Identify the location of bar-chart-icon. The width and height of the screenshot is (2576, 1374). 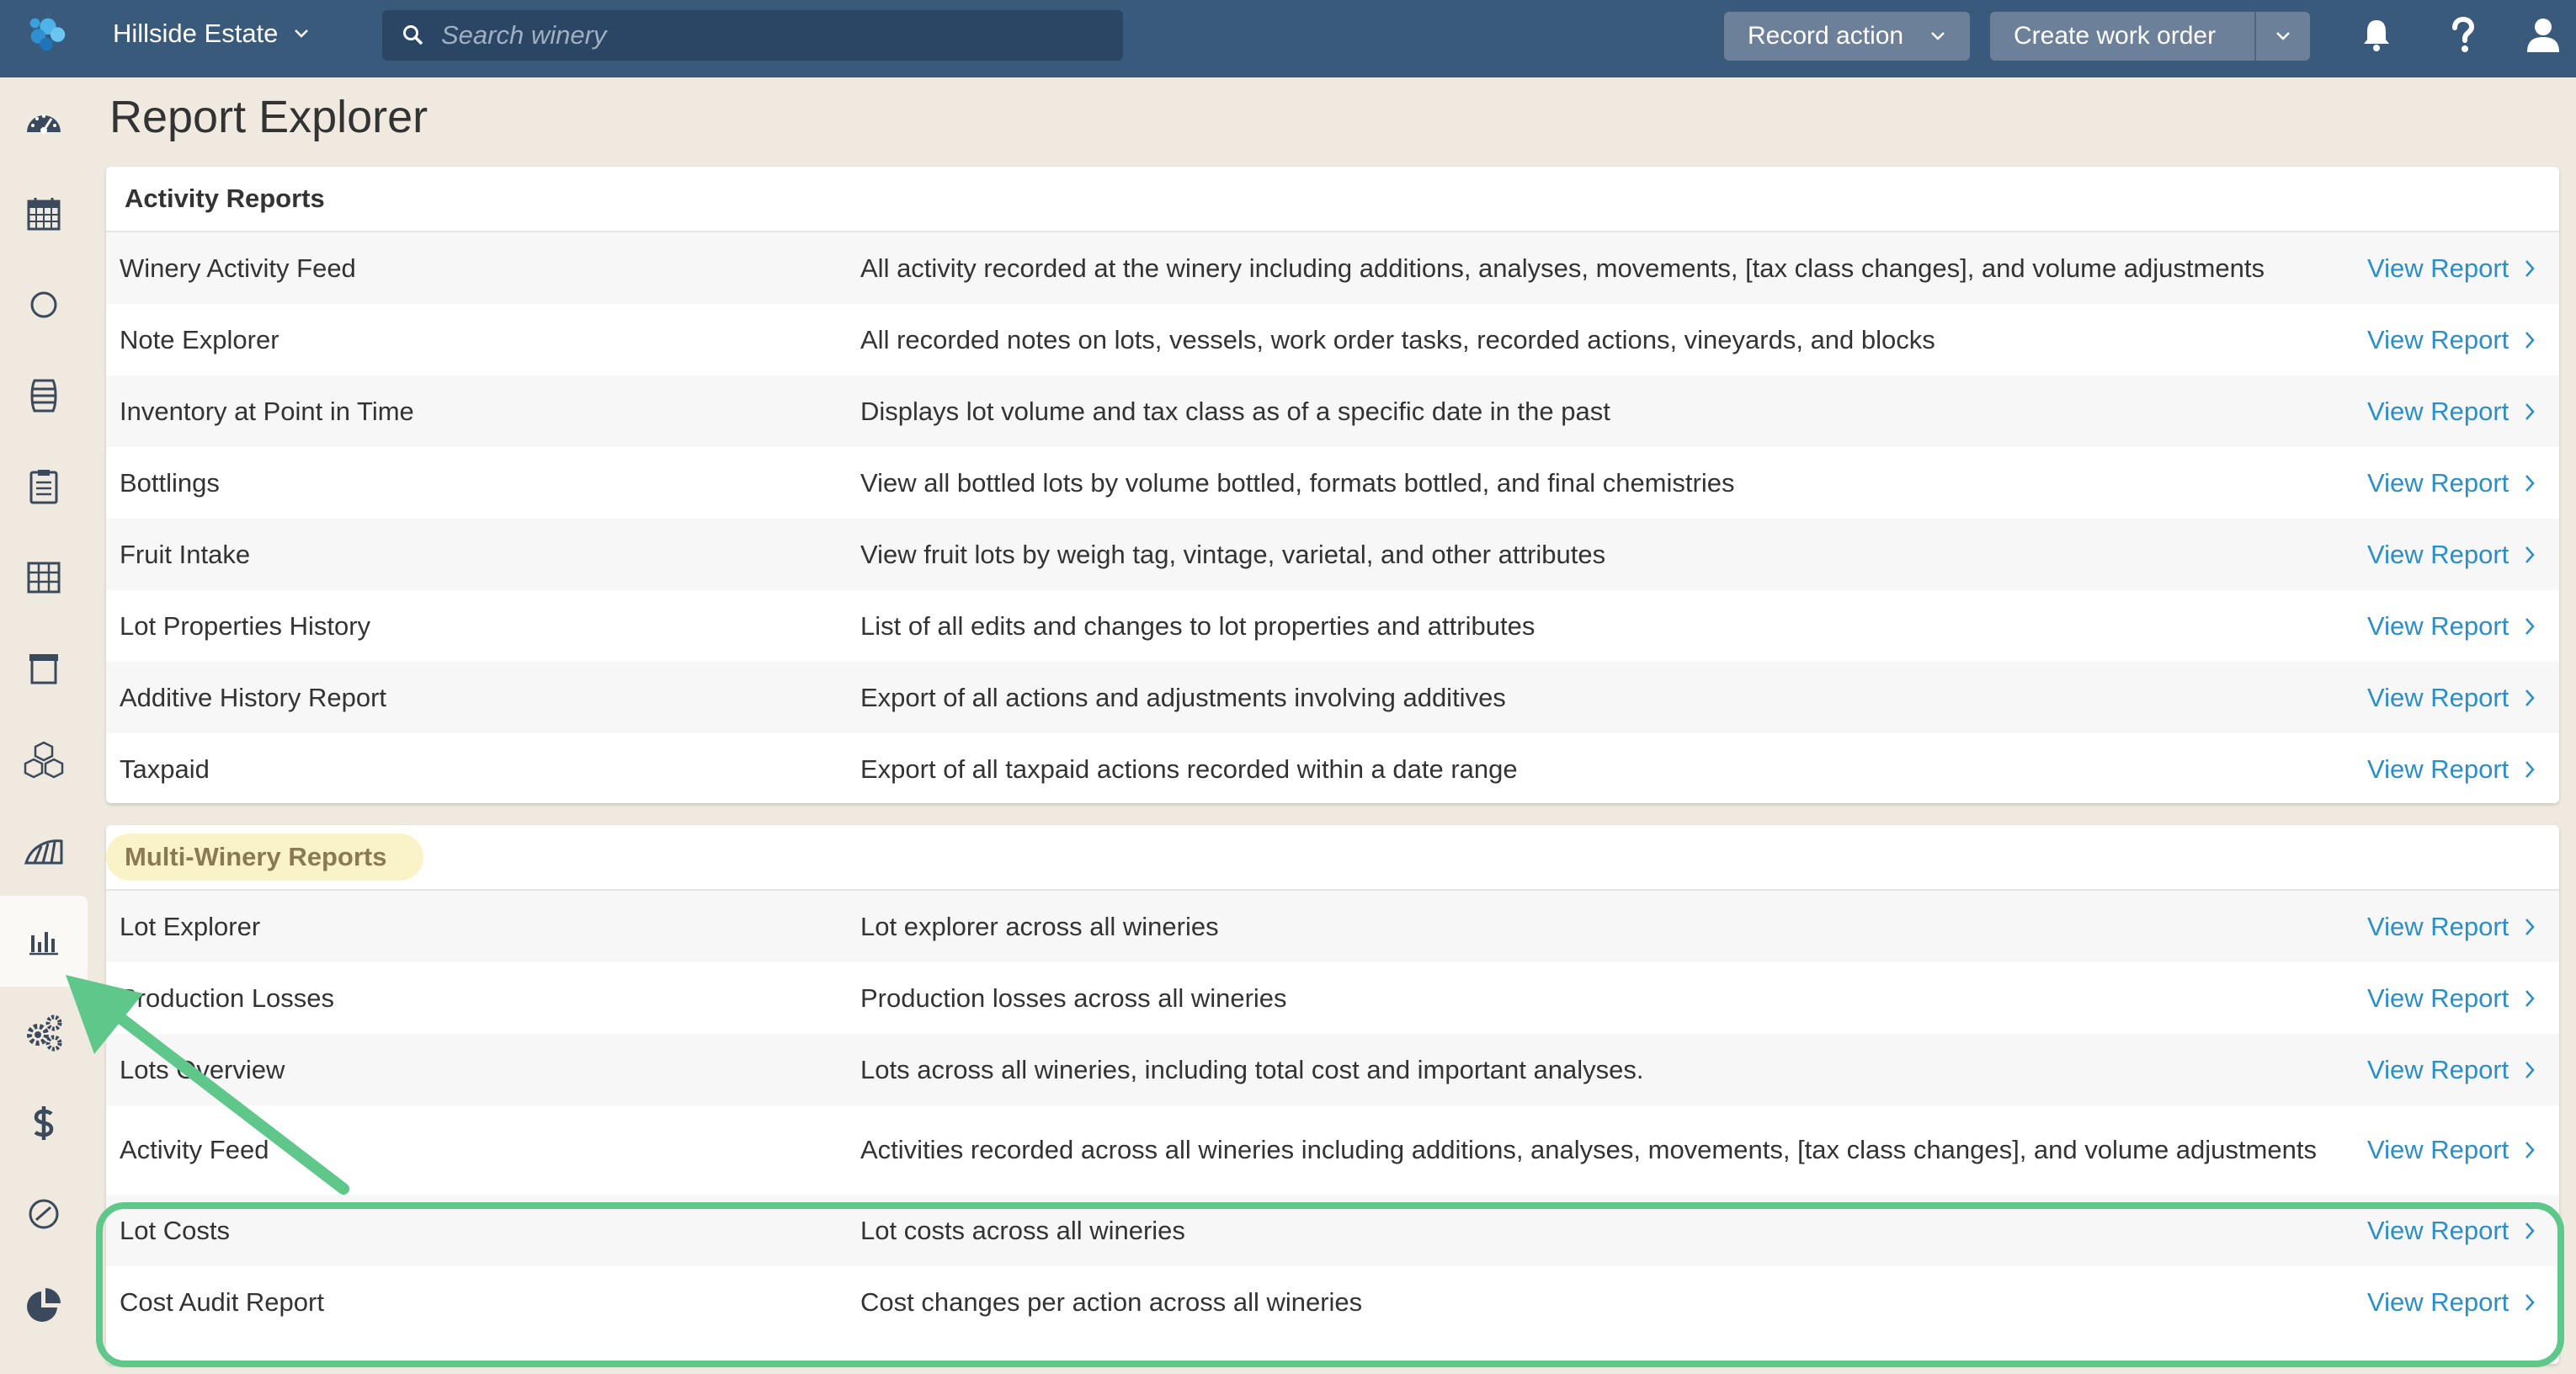
(43, 944).